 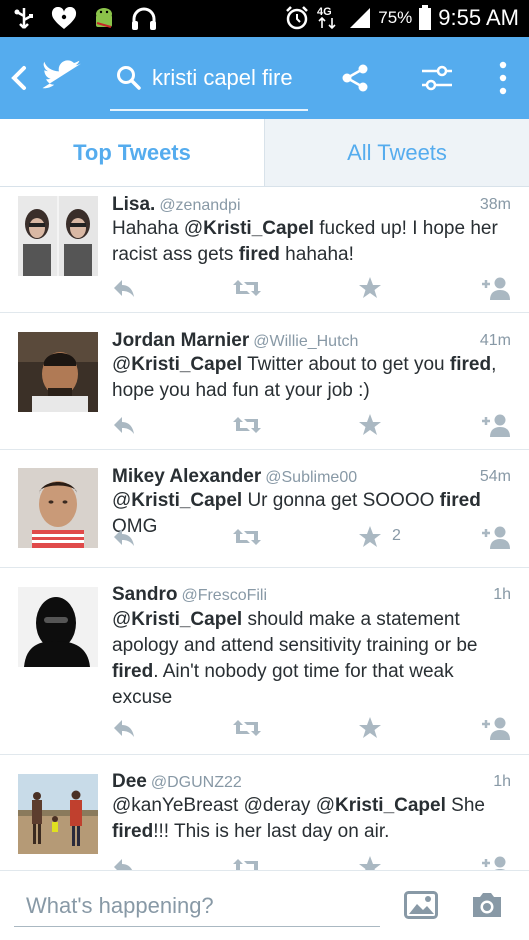 What do you see at coordinates (144, 19) in the screenshot?
I see `headphones-icon` at bounding box center [144, 19].